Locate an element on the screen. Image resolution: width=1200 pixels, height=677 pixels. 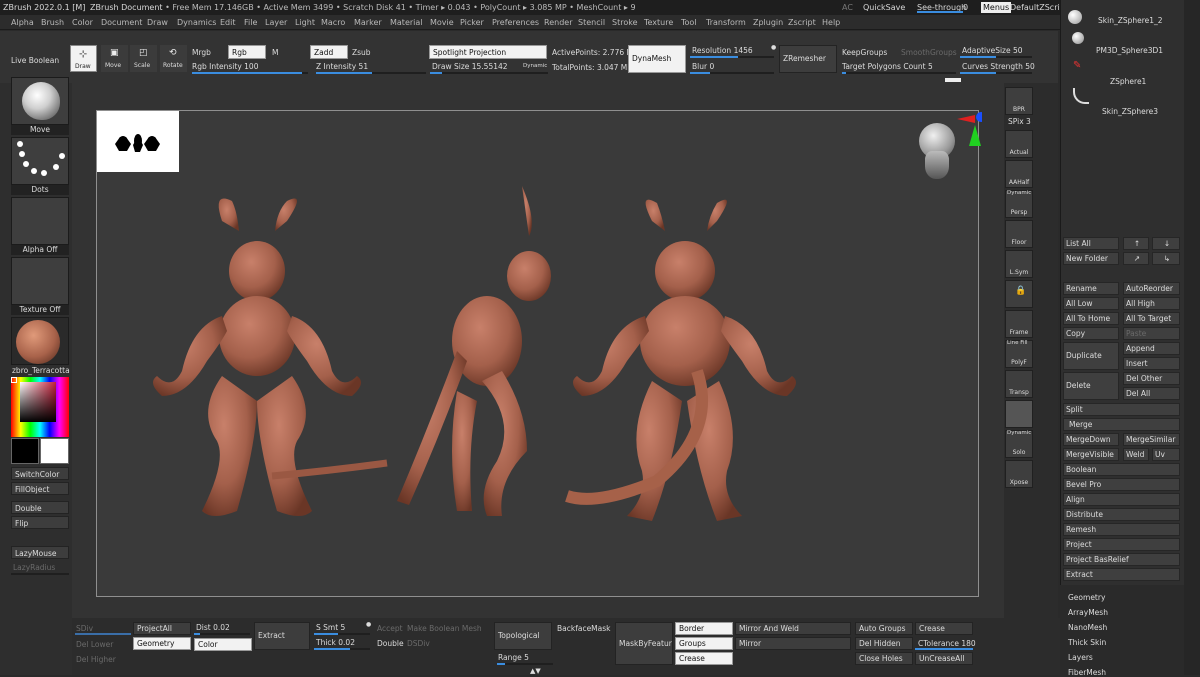
geometry-section: Geometry is located at coordinates (1086, 597).